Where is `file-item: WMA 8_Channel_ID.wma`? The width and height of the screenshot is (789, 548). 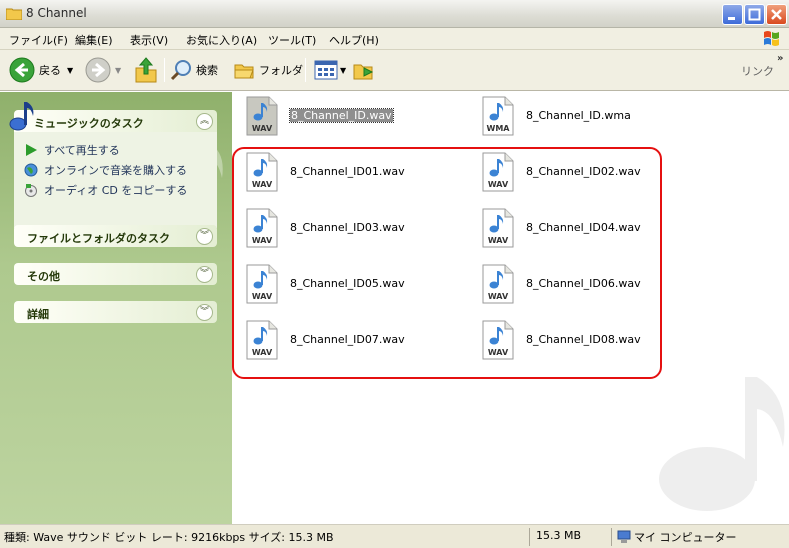
file-item: WMA 8_Channel_ID.wma is located at coordinates (592, 116).